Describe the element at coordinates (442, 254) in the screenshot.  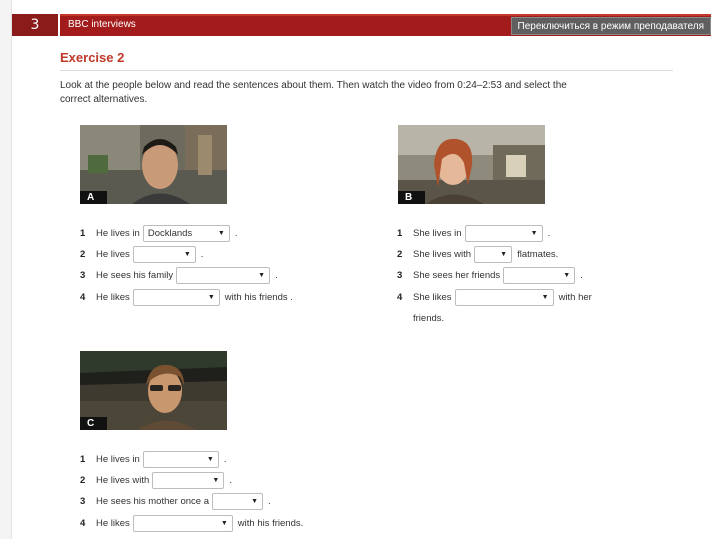
I see `question-text: She lives with` at that location.